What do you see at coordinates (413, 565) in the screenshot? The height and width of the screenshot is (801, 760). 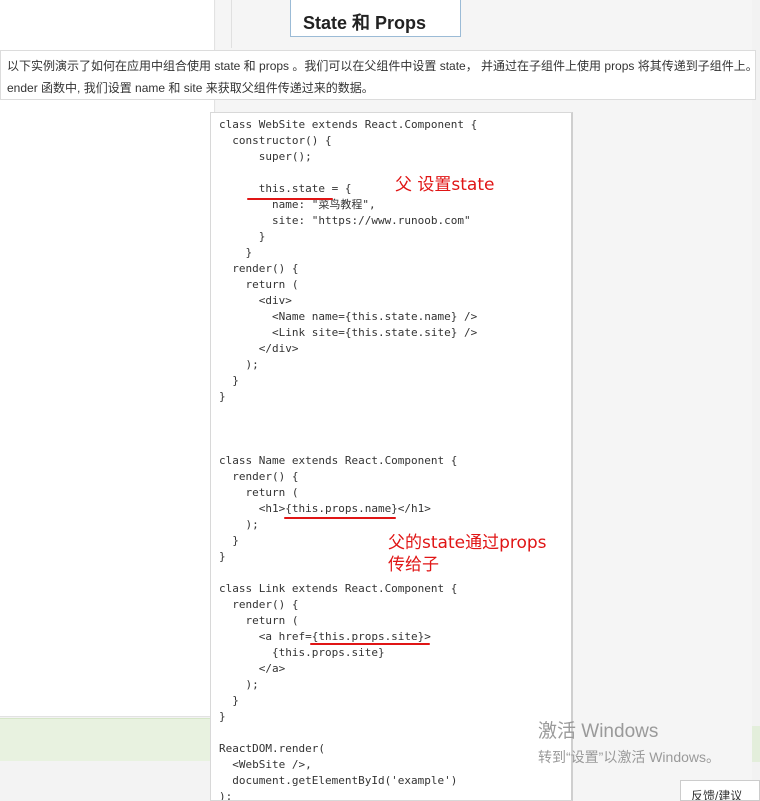 I see `annotation-pass-line2: 传给子` at bounding box center [413, 565].